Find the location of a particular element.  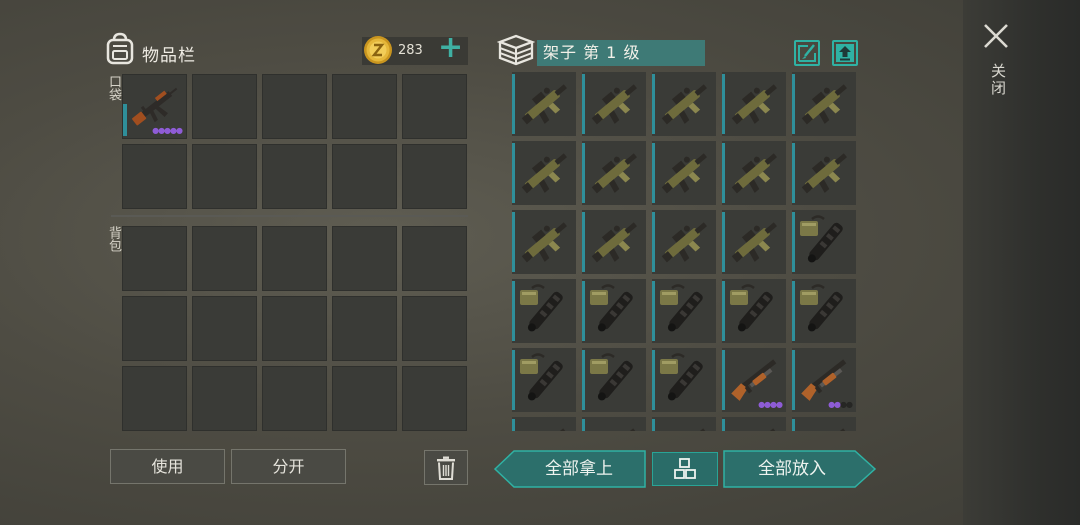

delete-button is located at coordinates (446, 467).